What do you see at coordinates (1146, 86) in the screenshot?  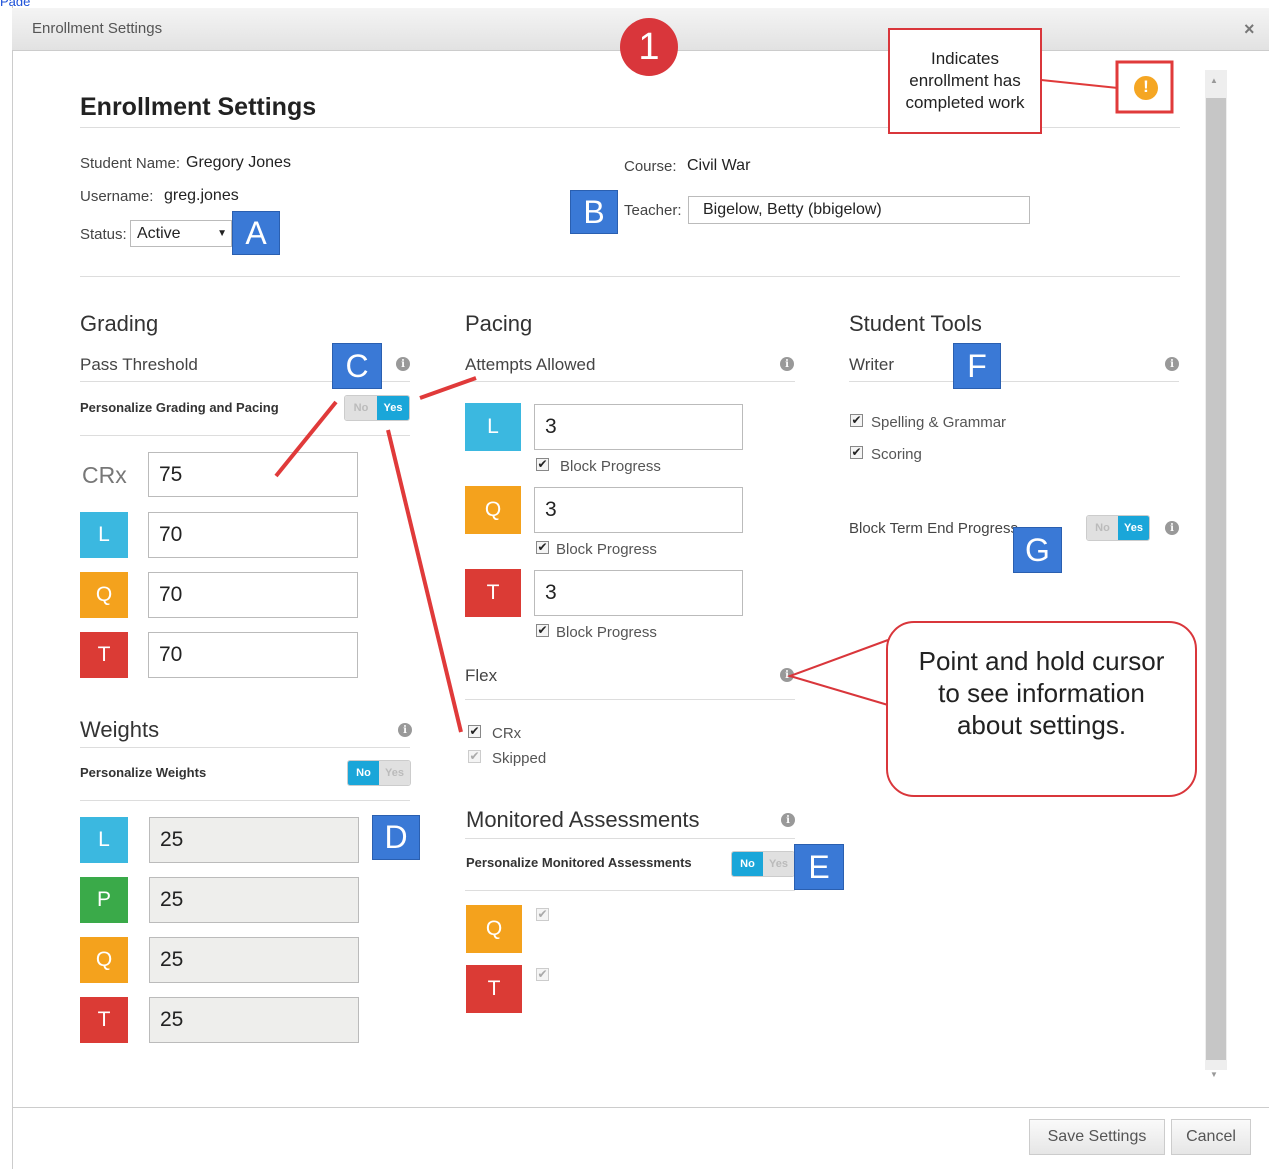 I see `warning-glyph: !` at bounding box center [1146, 86].